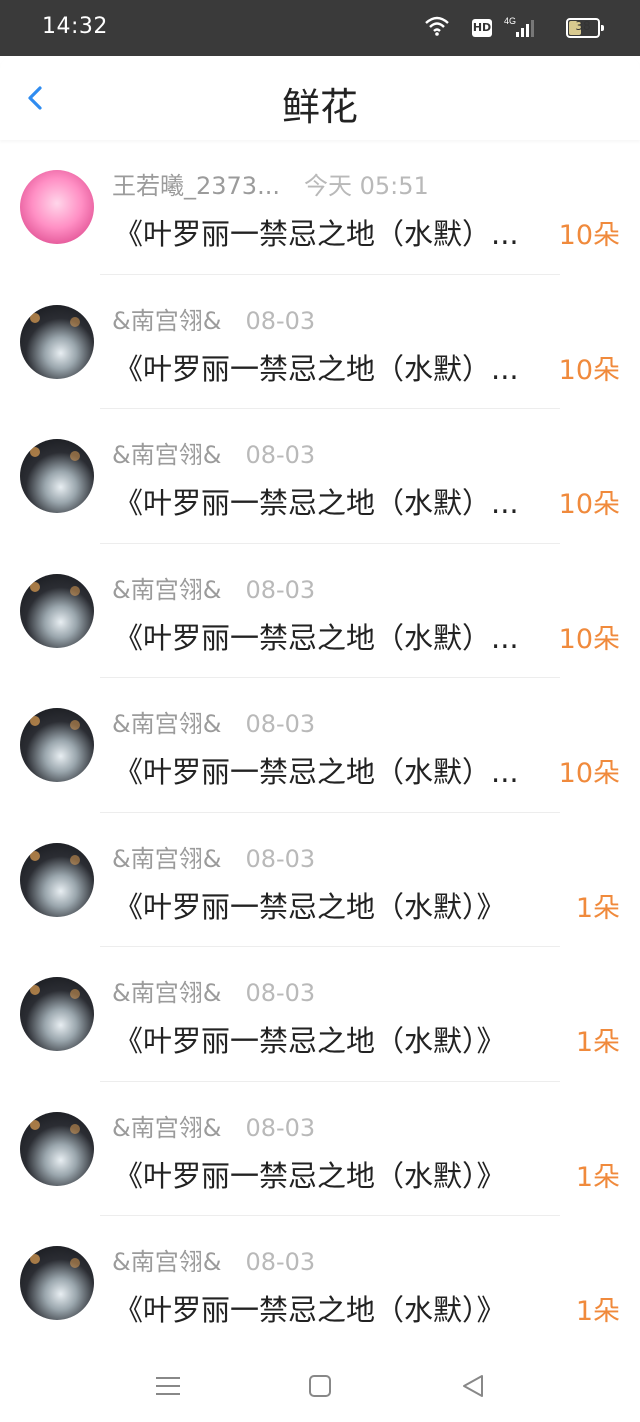  I want to click on home-icon, so click(320, 1386).